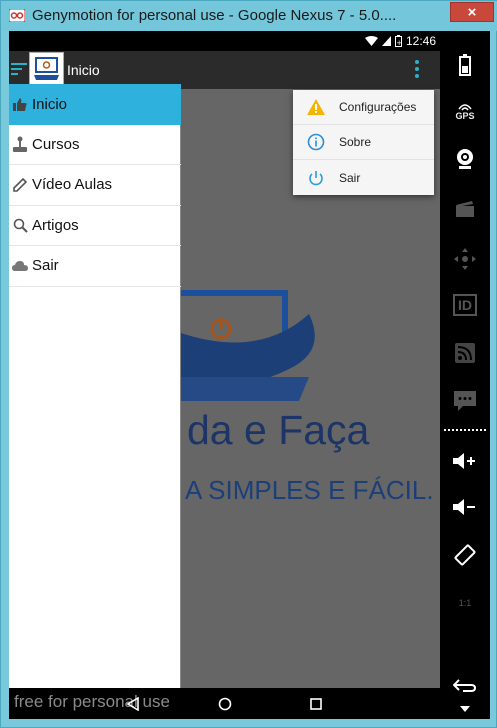  Describe the element at coordinates (316, 142) in the screenshot. I see `info-icon` at that location.